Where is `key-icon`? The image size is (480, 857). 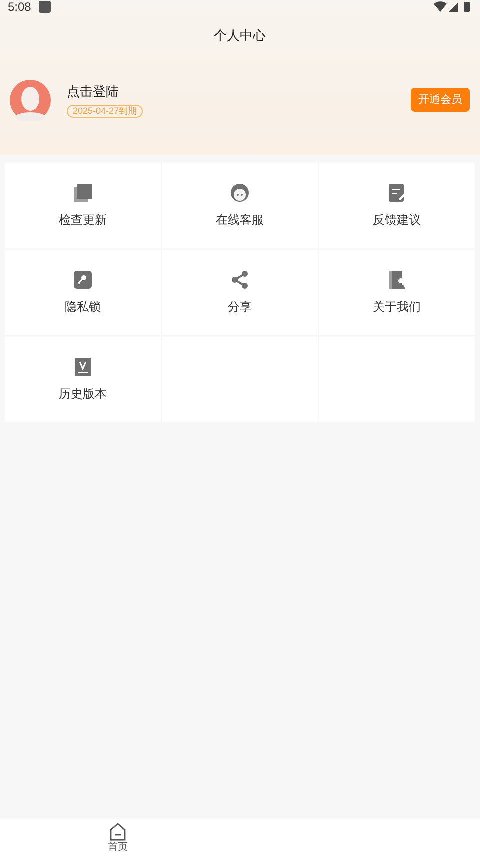 key-icon is located at coordinates (83, 280).